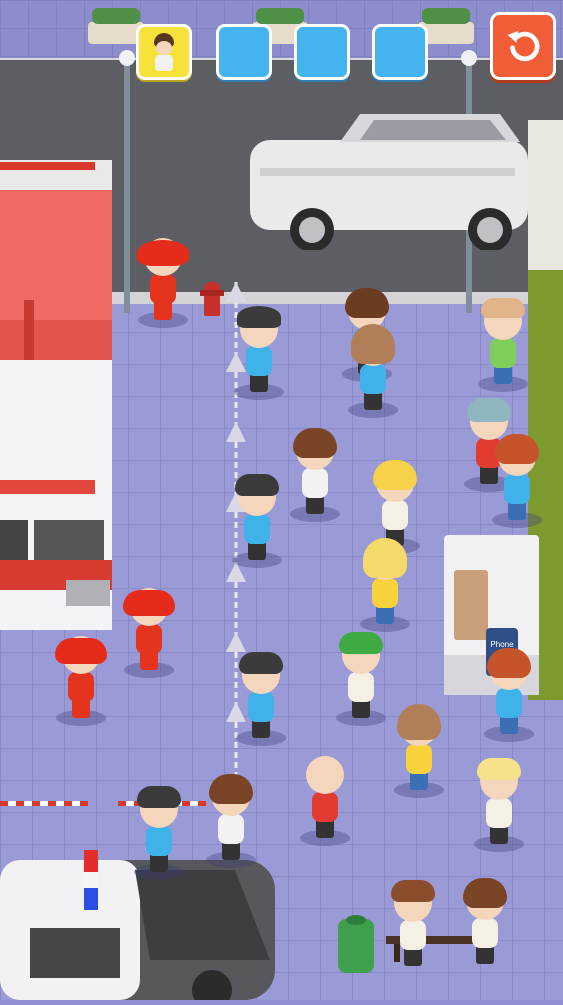 The width and height of the screenshot is (563, 1005). I want to click on blonde-ponytail-person, so click(385, 585).